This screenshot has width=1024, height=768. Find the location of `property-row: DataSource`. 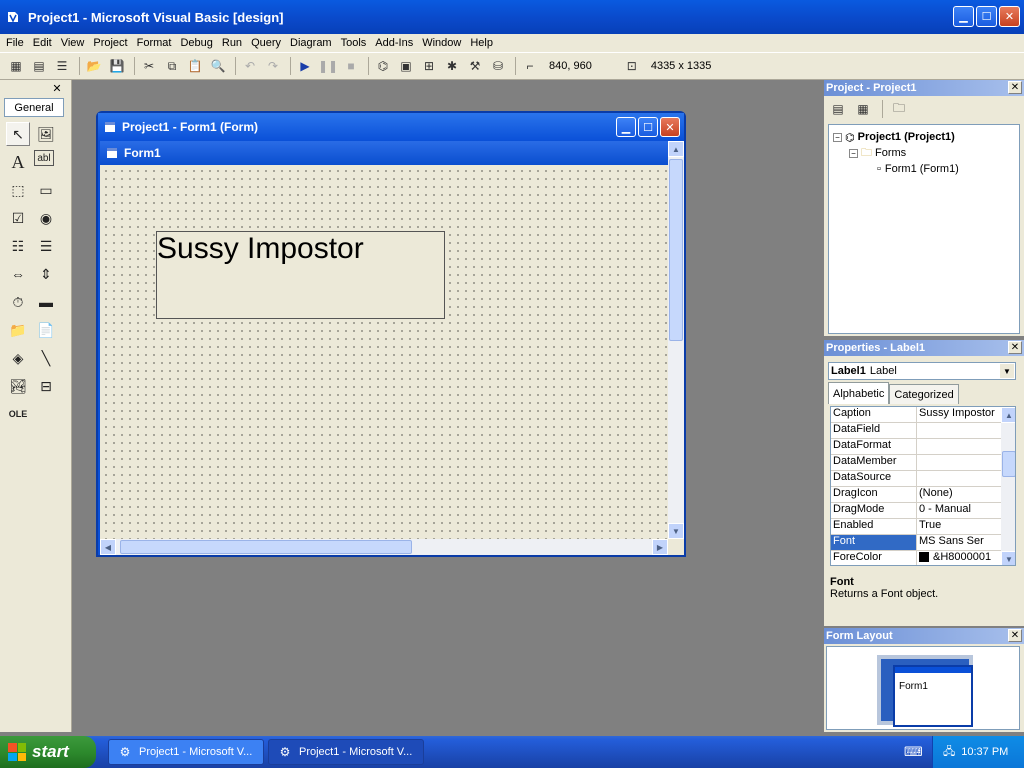

property-row: DataSource is located at coordinates (923, 479).